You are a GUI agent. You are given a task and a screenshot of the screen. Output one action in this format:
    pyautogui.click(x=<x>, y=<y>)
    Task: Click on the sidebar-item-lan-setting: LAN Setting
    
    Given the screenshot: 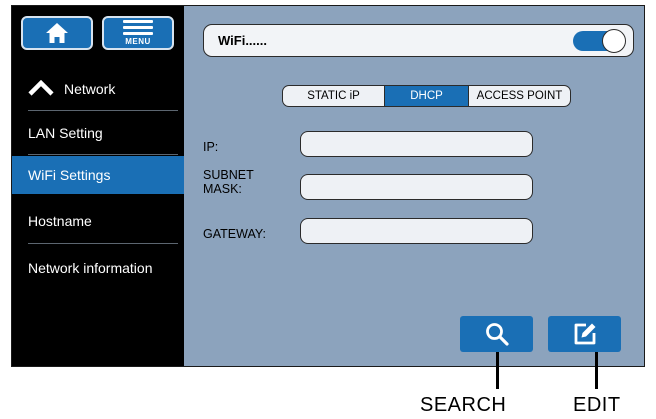 What is the action you would take?
    pyautogui.click(x=98, y=133)
    